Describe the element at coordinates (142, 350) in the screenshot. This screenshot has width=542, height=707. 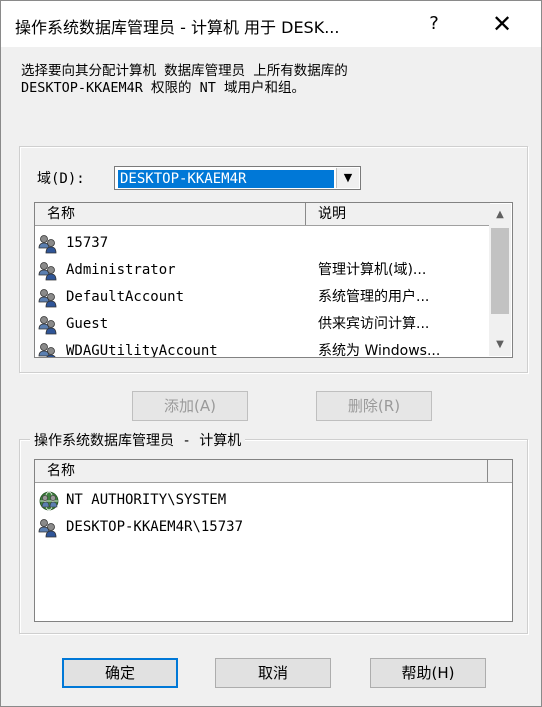
I see `list-item-name: WDAGUtilityAccount` at that location.